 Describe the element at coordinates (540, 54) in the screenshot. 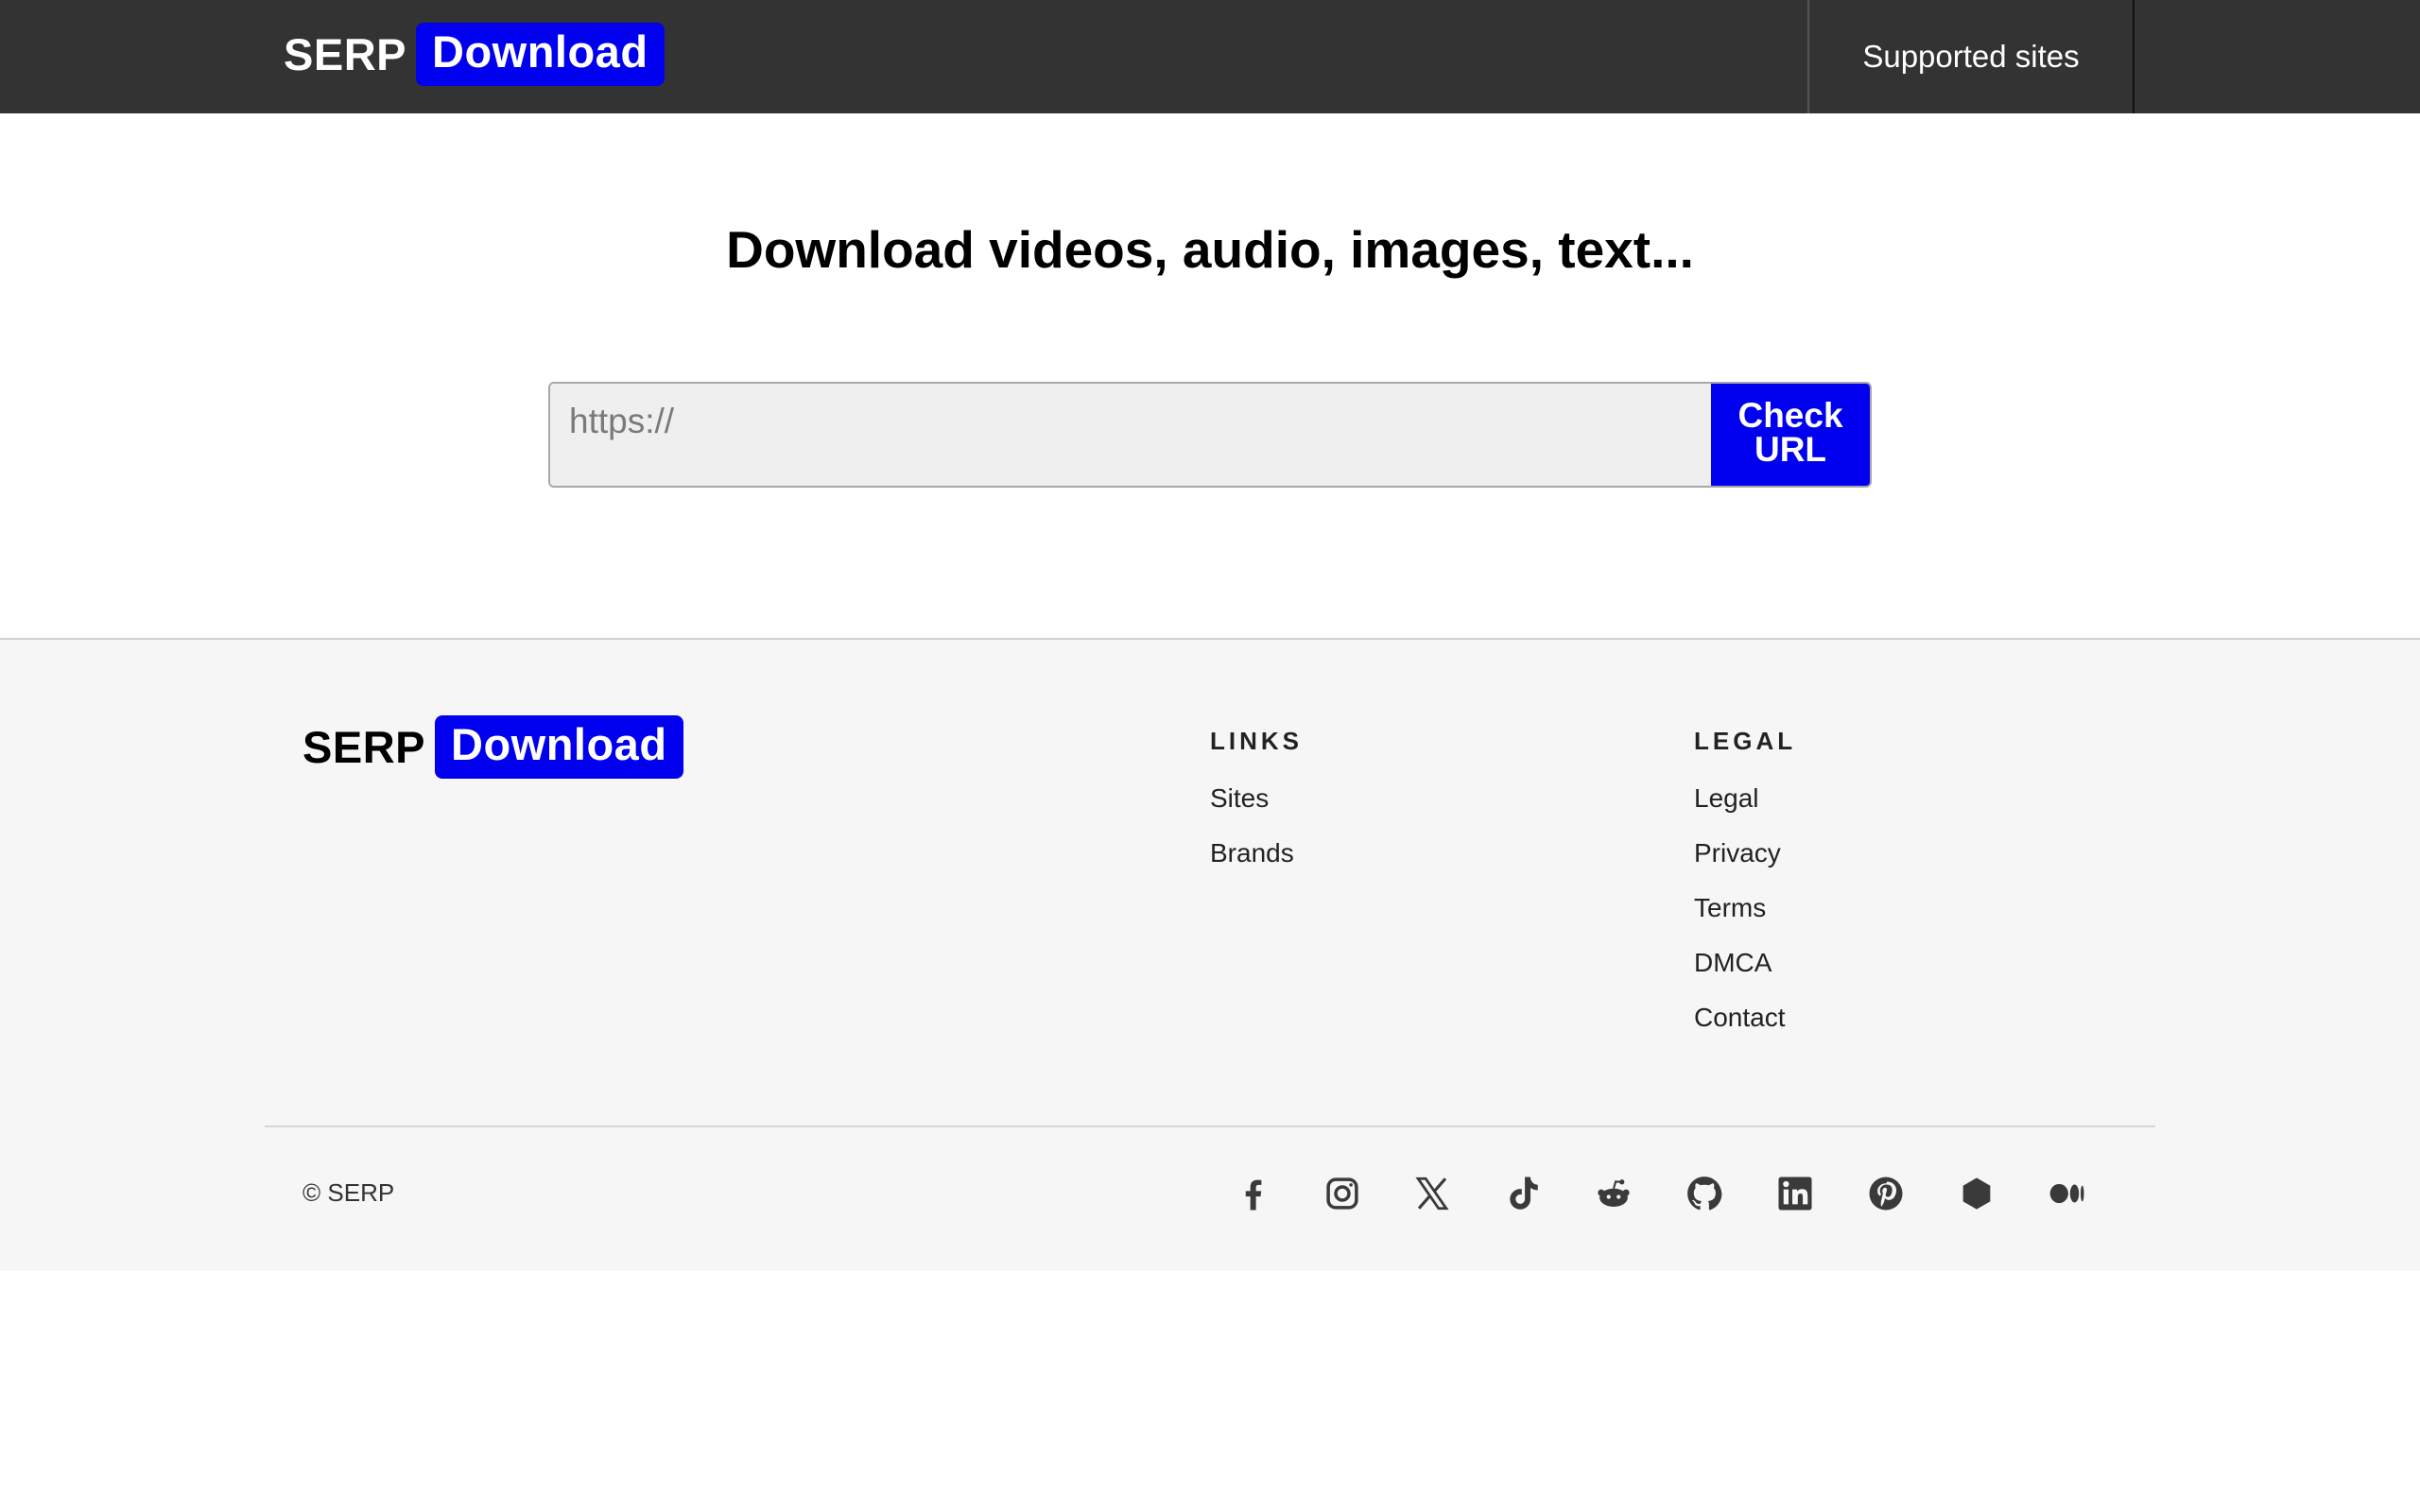

I see `logo-download-badge: Download` at that location.